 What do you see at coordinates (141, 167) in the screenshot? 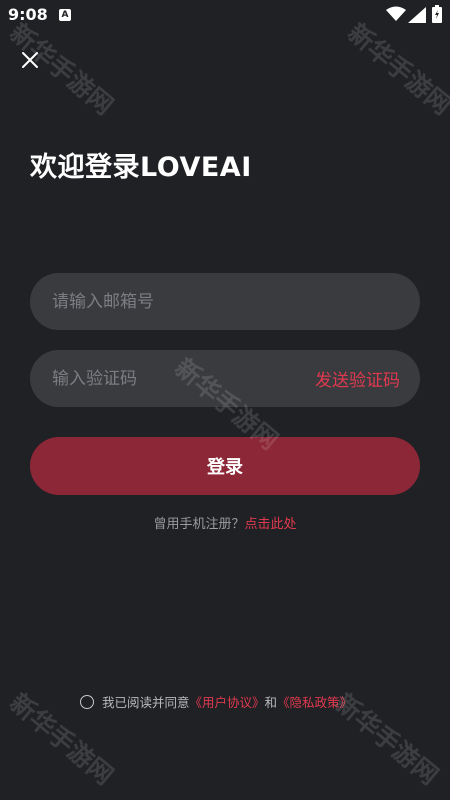
I see `page-title: 欢迎登录LOVEAI` at bounding box center [141, 167].